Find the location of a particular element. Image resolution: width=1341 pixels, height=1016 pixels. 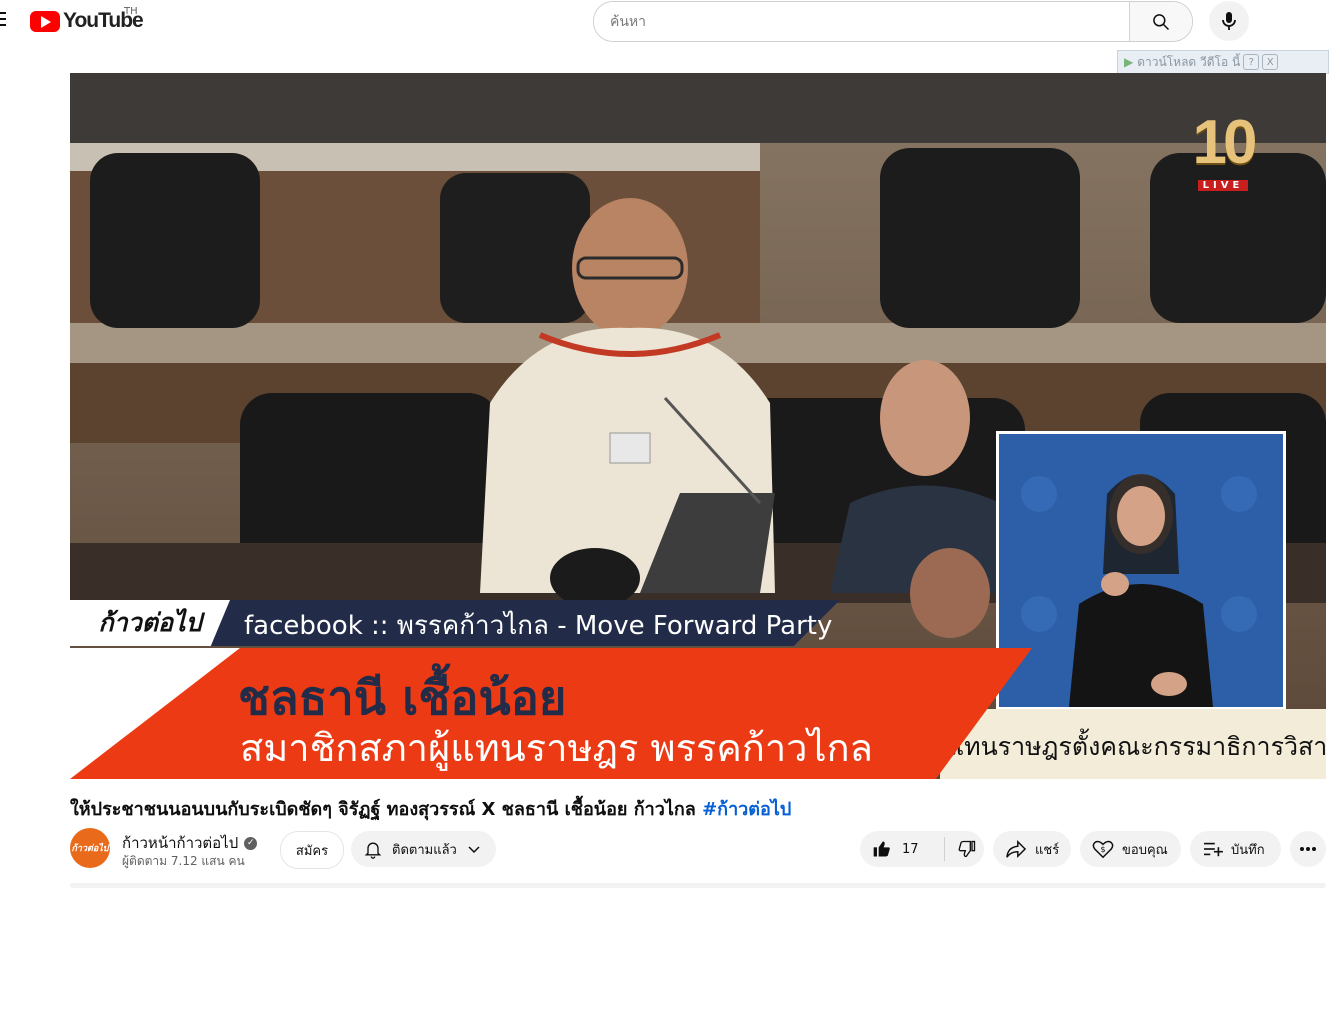

speaker-role: สมาชิกสภาผู้แทนราษฎร พรรคก้าวไกล is located at coordinates (556, 748).